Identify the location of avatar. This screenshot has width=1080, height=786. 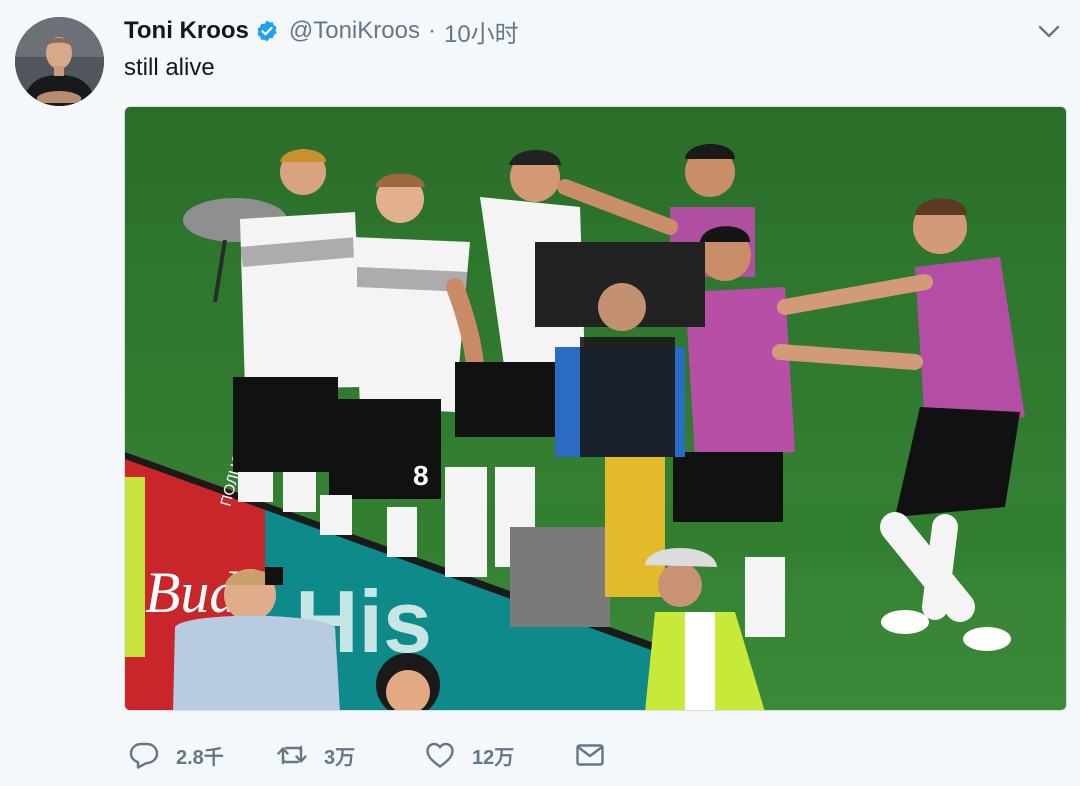
(59, 61).